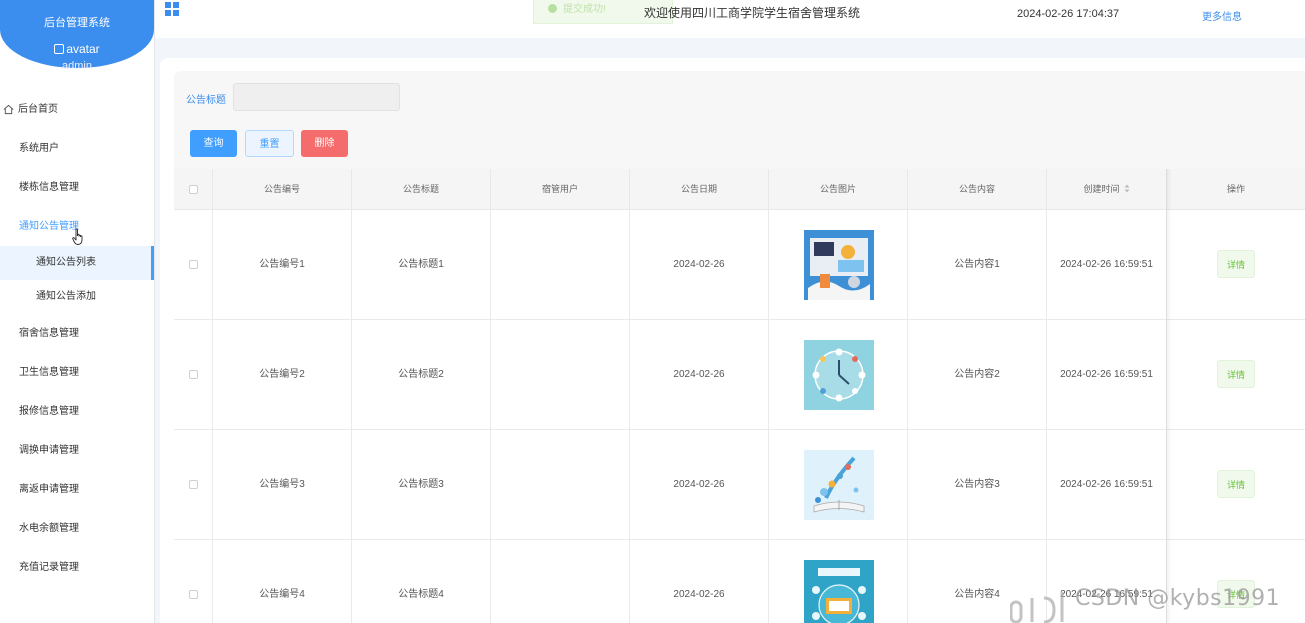  I want to click on avatar-alt-text: avatar, so click(83, 49).